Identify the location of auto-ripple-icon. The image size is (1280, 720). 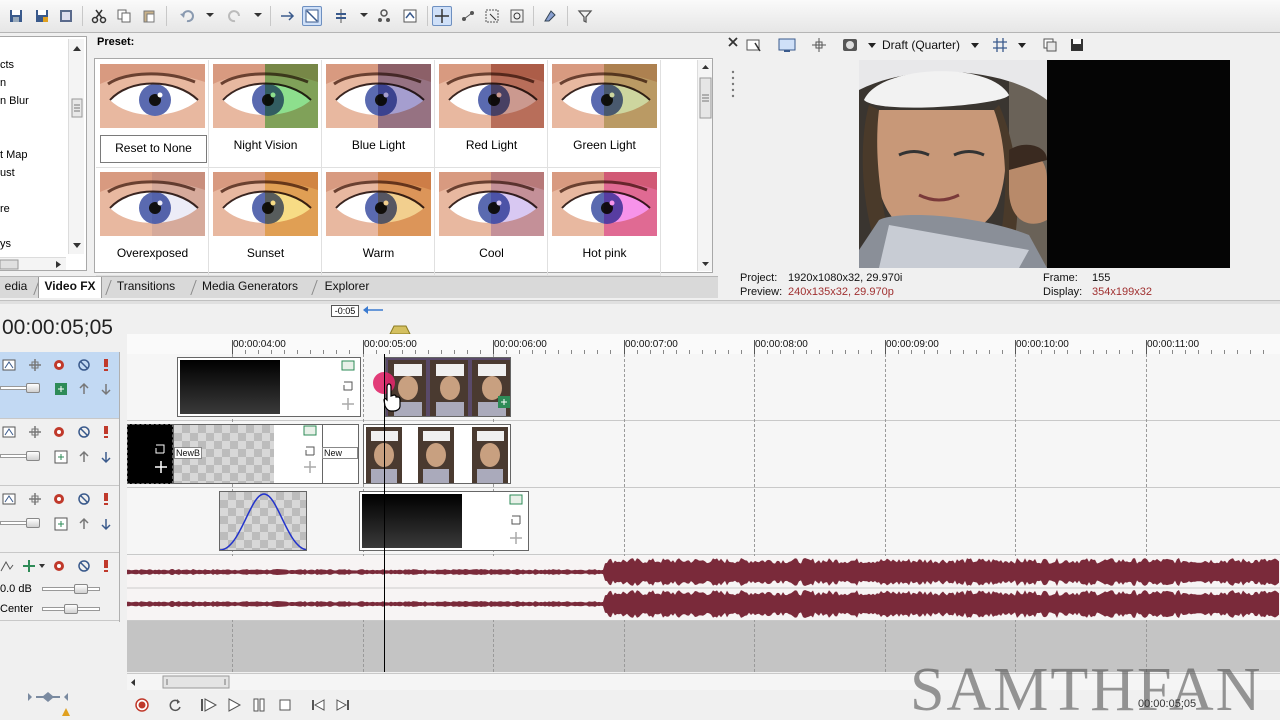
(287, 16).